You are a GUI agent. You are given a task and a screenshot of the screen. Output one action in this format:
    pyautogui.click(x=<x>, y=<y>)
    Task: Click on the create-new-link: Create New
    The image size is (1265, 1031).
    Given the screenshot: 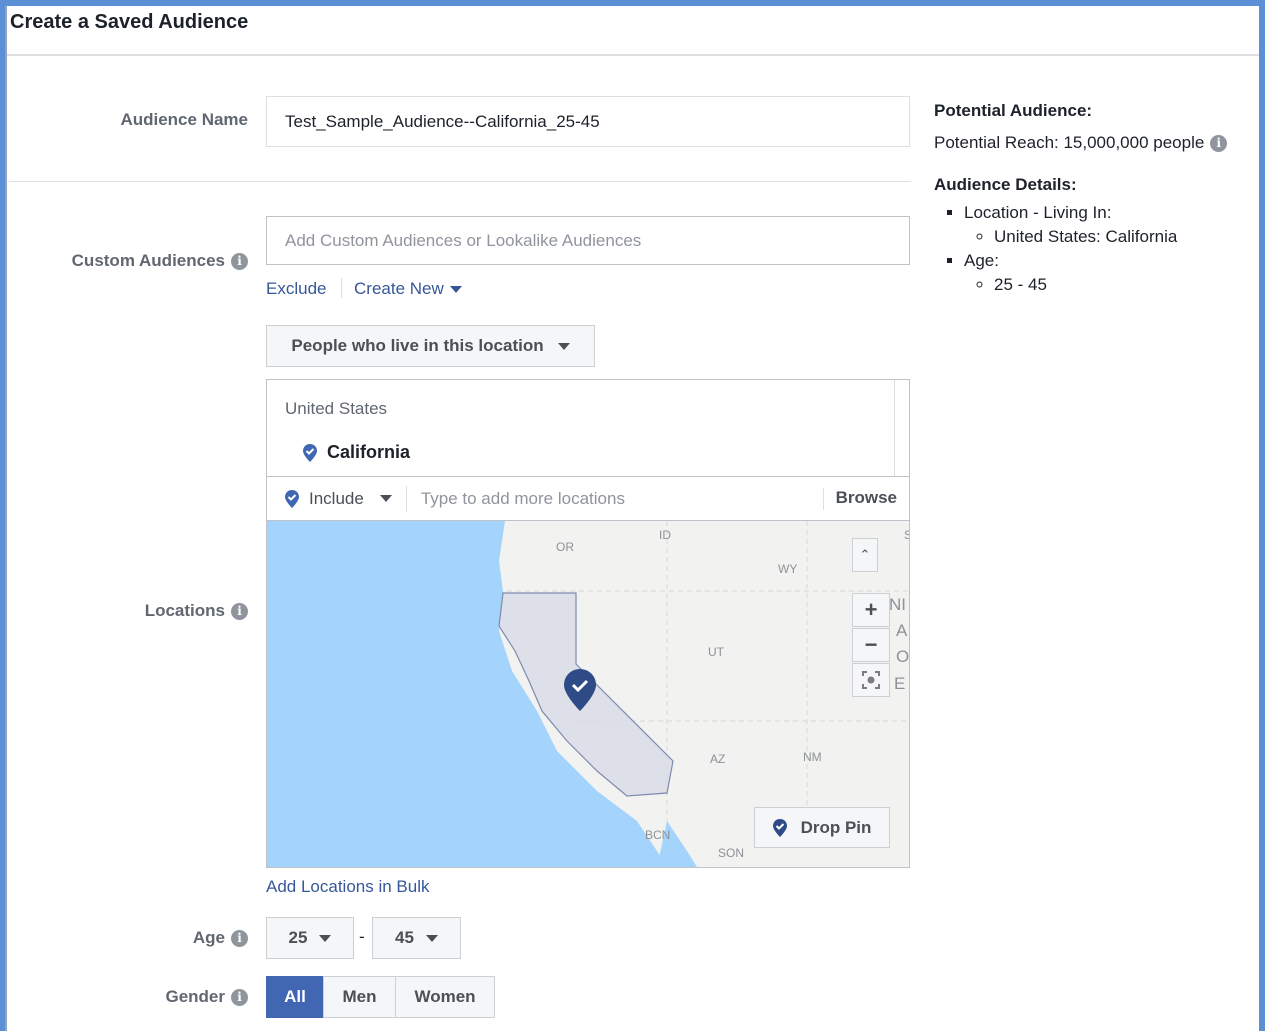 What is the action you would take?
    pyautogui.click(x=408, y=289)
    